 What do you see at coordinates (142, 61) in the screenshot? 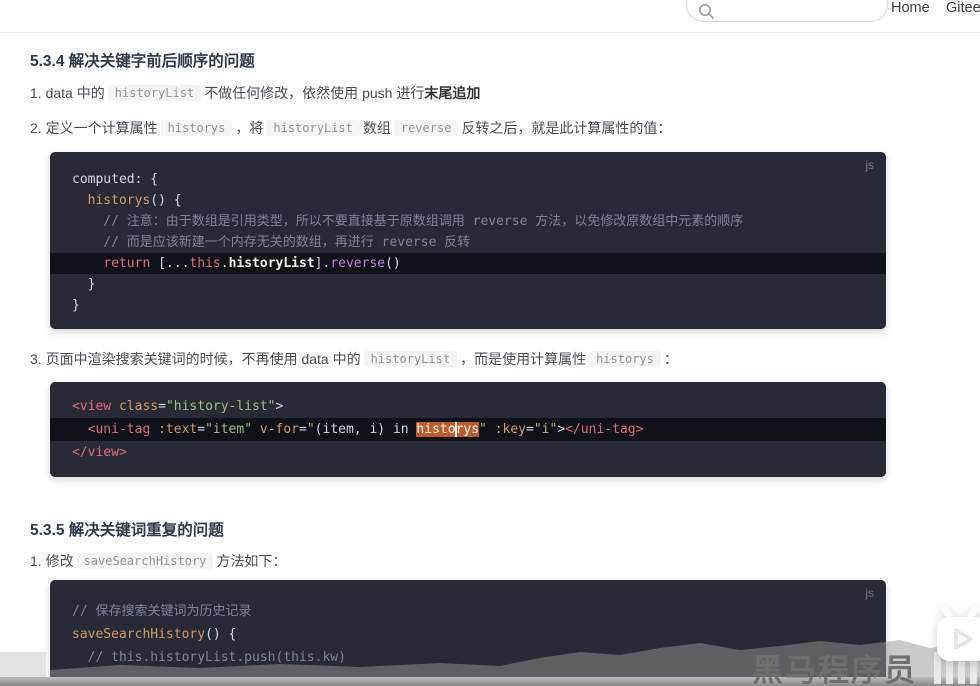
I see `section-heading-534: 5.3.4 解决关键字前后顺序的问题` at bounding box center [142, 61].